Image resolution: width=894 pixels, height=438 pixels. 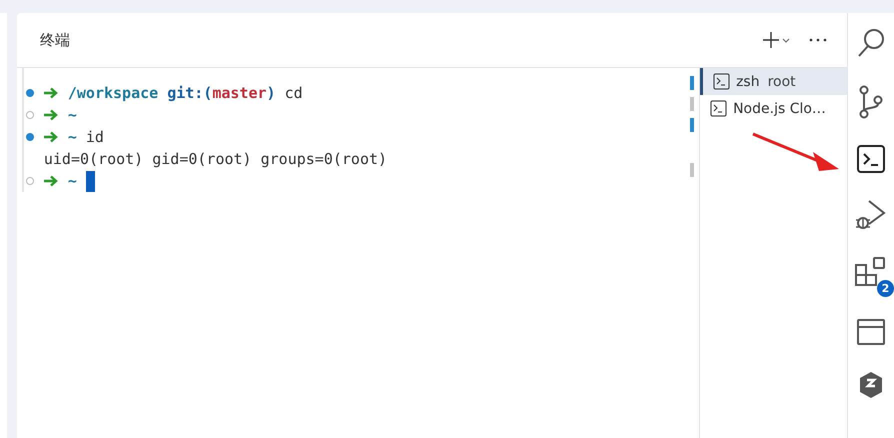 What do you see at coordinates (239, 93) in the screenshot?
I see `terminal-text: master` at bounding box center [239, 93].